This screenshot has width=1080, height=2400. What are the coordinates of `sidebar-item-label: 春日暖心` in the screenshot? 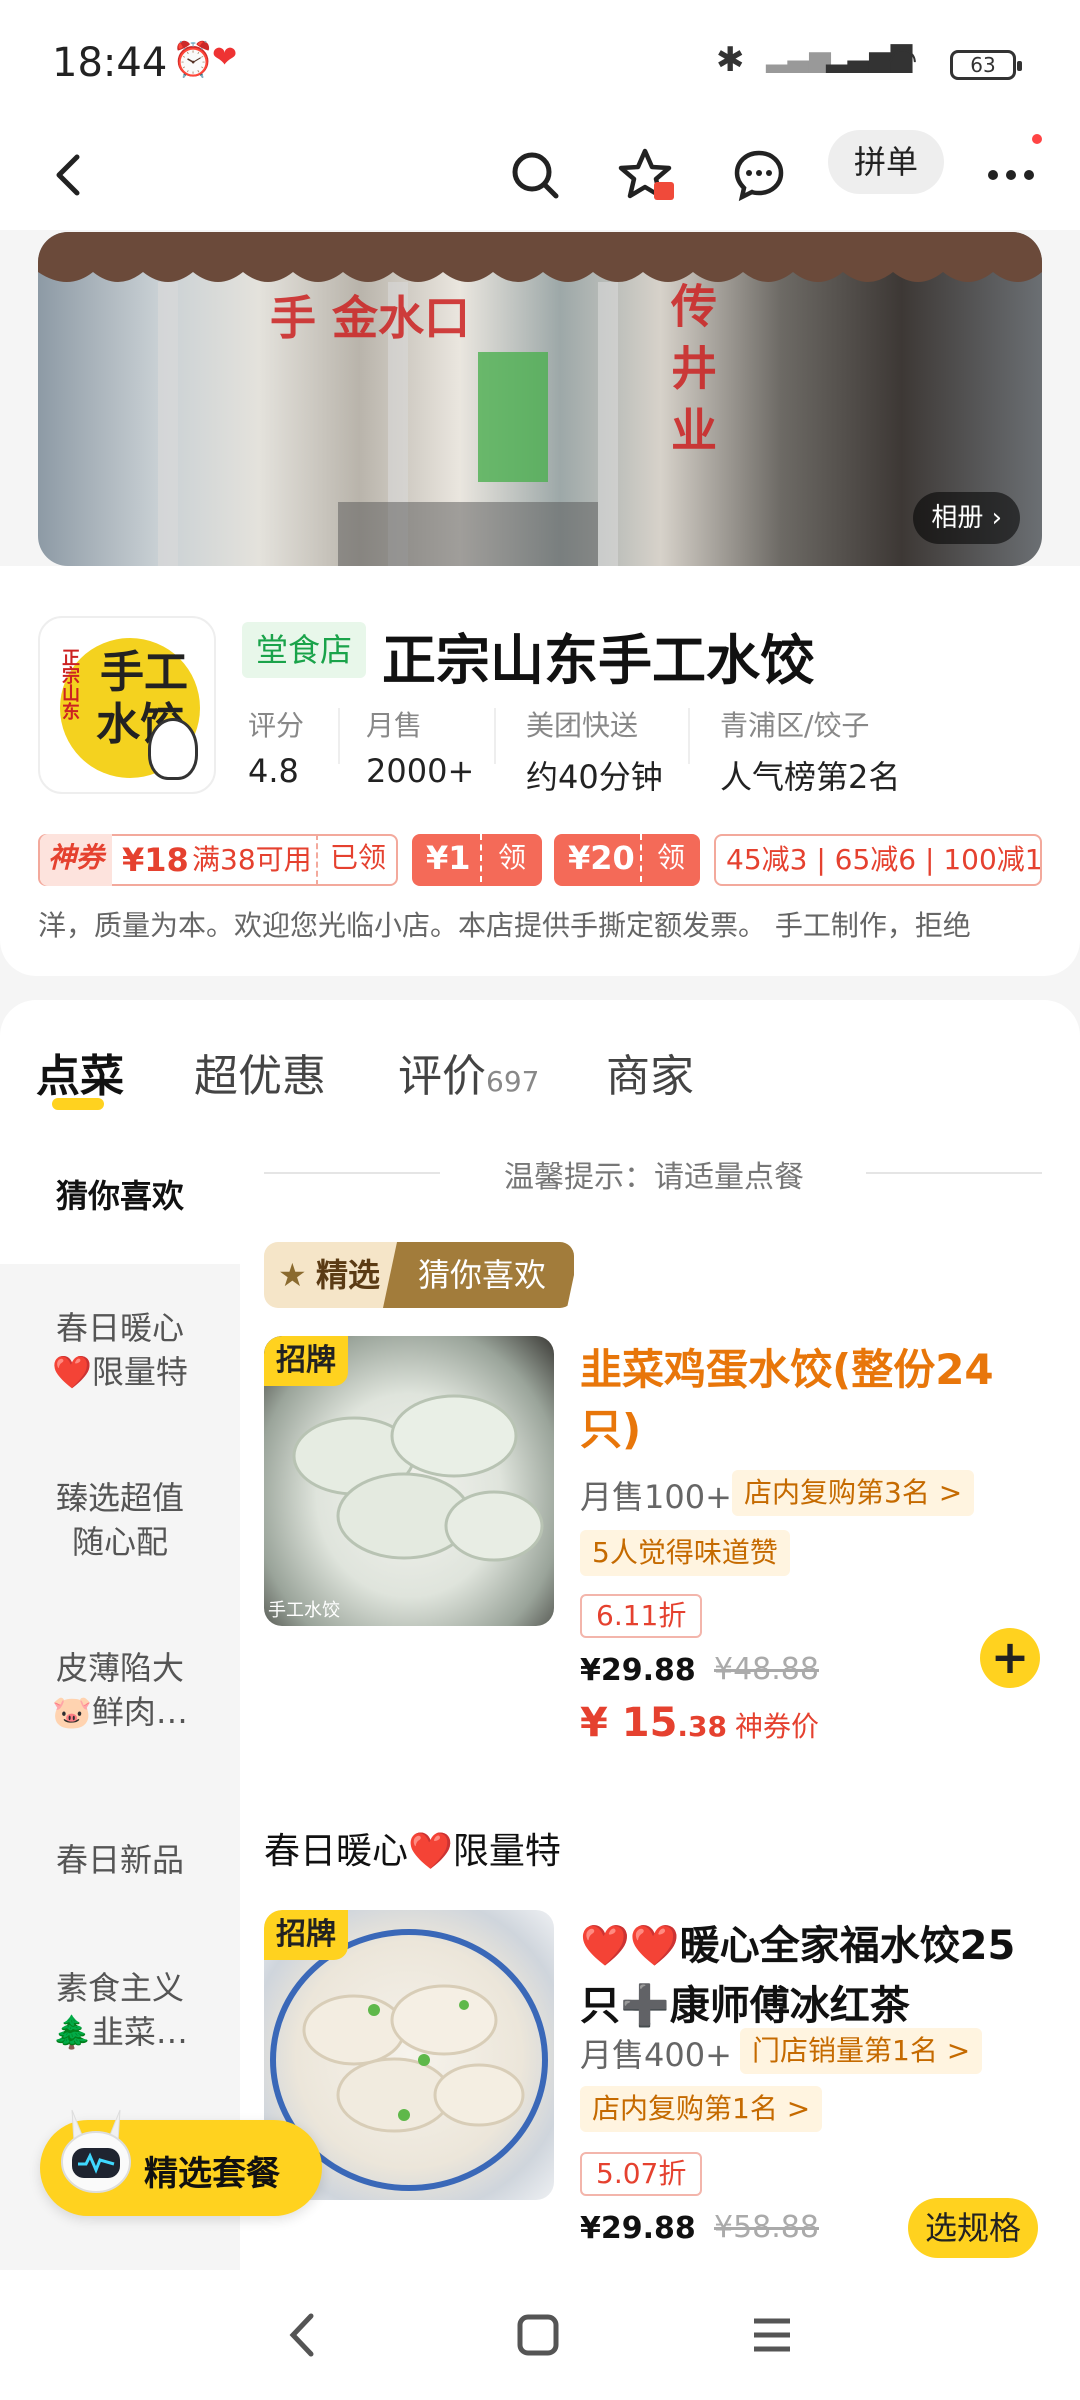 It's located at (119, 1328).